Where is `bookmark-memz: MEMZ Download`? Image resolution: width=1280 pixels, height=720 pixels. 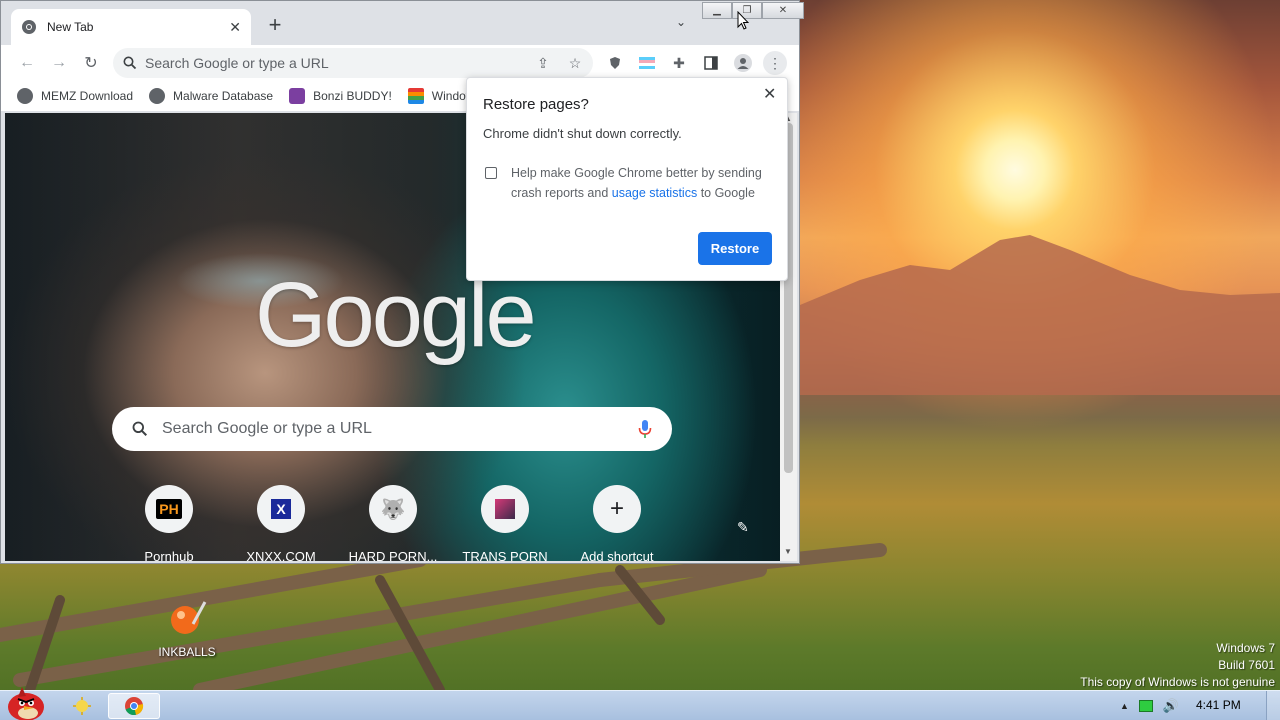 bookmark-memz: MEMZ Download is located at coordinates (75, 96).